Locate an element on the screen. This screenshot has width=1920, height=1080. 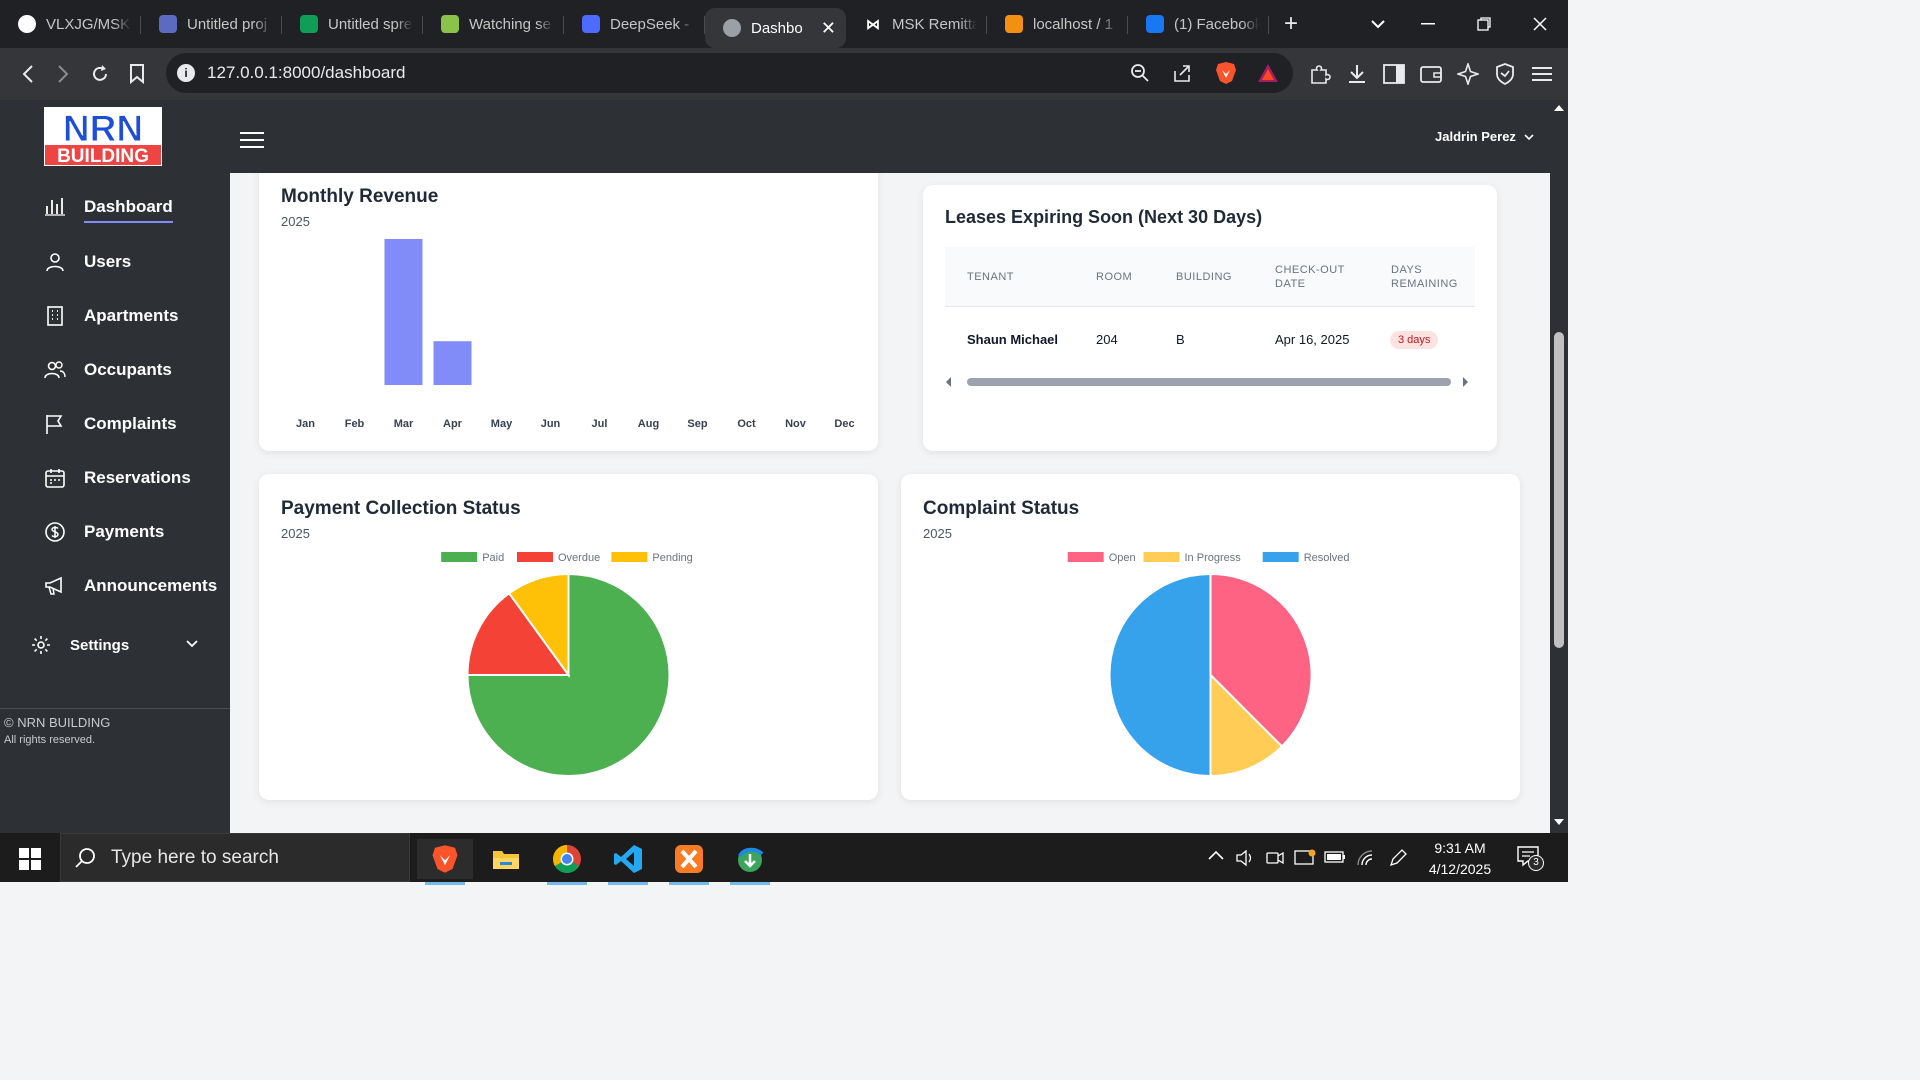
frog-icon is located at coordinates (450, 24).